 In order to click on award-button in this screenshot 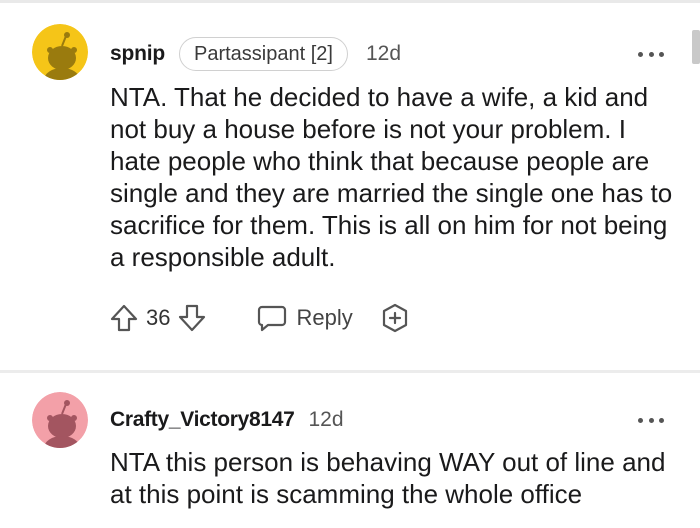, I will do `click(395, 318)`.